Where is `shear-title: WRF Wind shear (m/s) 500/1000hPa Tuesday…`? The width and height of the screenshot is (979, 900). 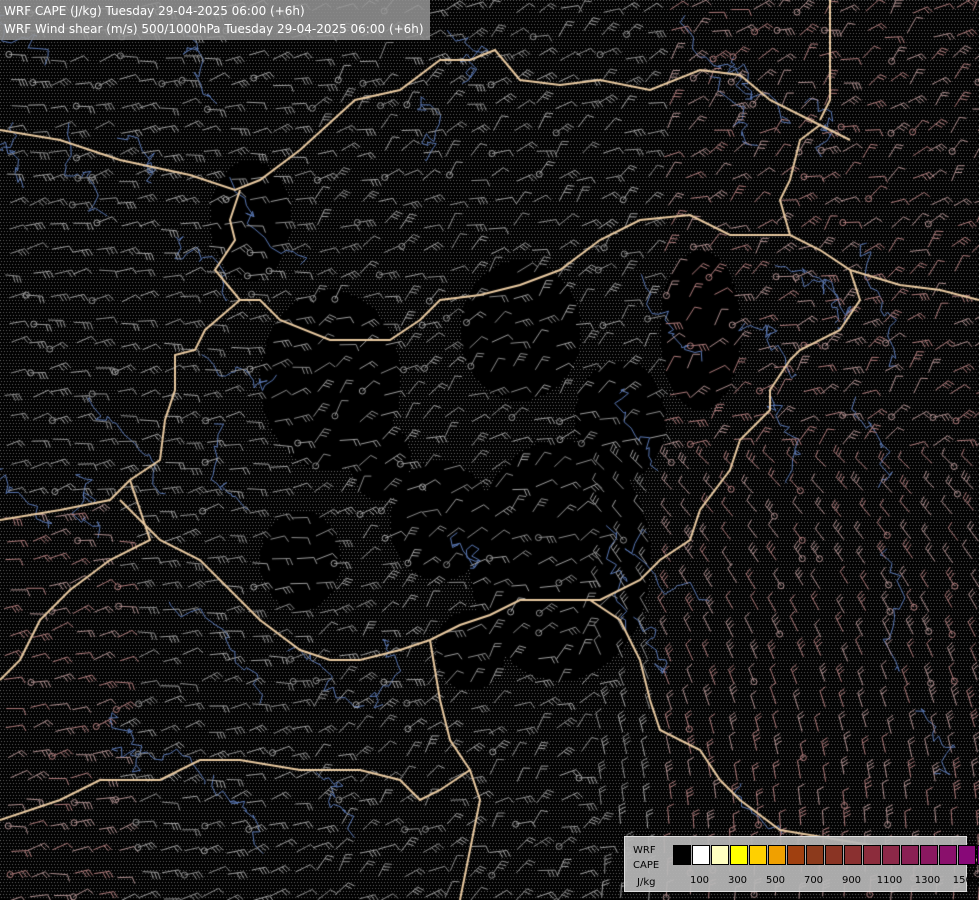
shear-title: WRF Wind shear (m/s) 500/1000hPa Tuesday… is located at coordinates (214, 29).